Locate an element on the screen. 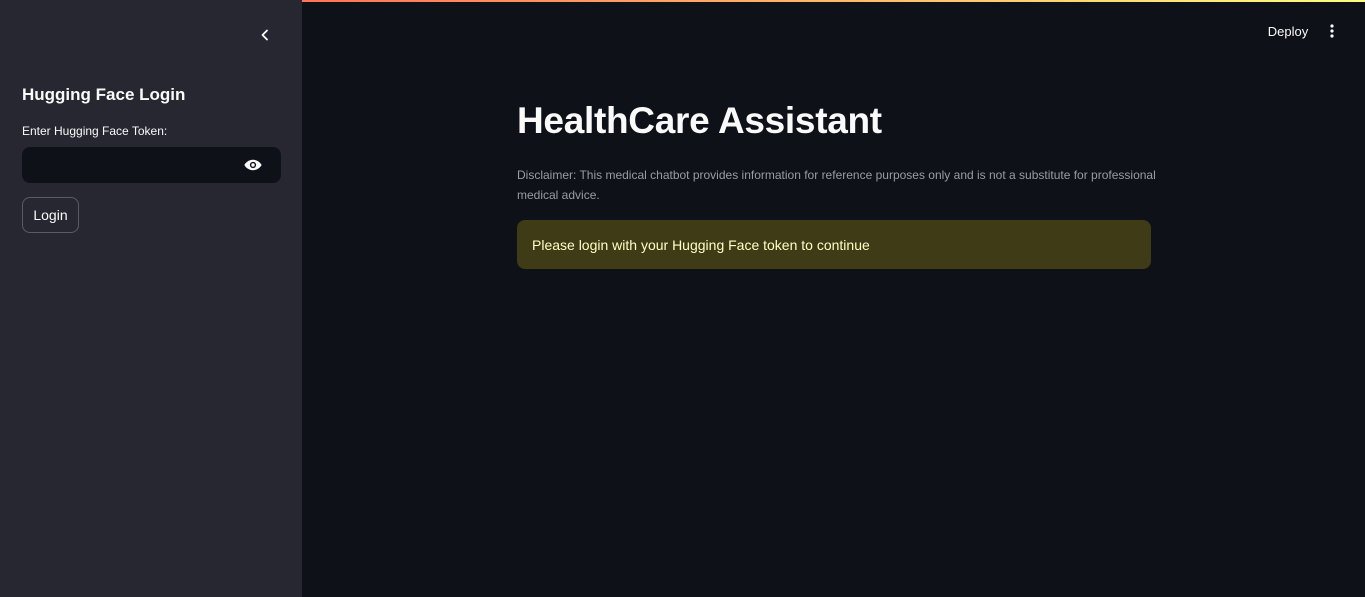 The height and width of the screenshot is (597, 1365). show-password-button is located at coordinates (253, 165).